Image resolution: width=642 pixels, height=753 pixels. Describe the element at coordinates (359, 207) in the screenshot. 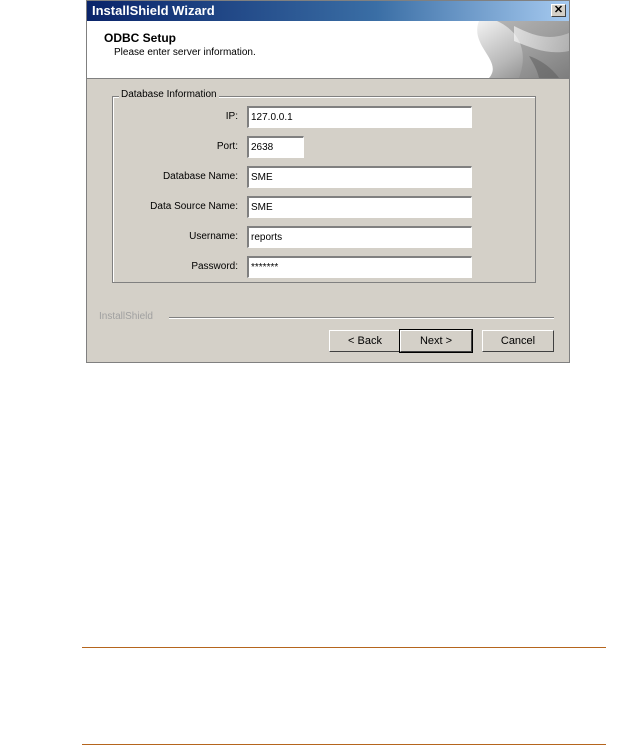

I see `data-source-name-field` at that location.